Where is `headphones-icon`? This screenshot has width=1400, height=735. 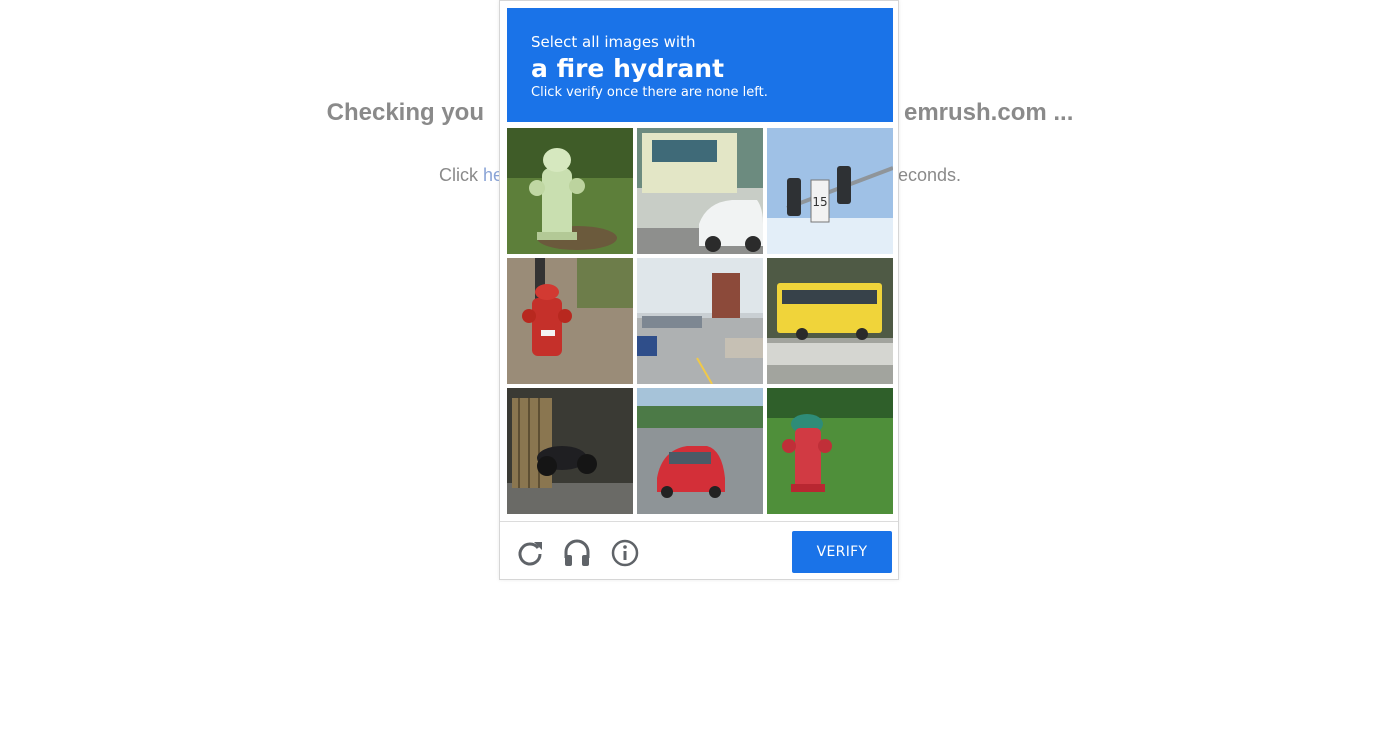
headphones-icon is located at coordinates (577, 552).